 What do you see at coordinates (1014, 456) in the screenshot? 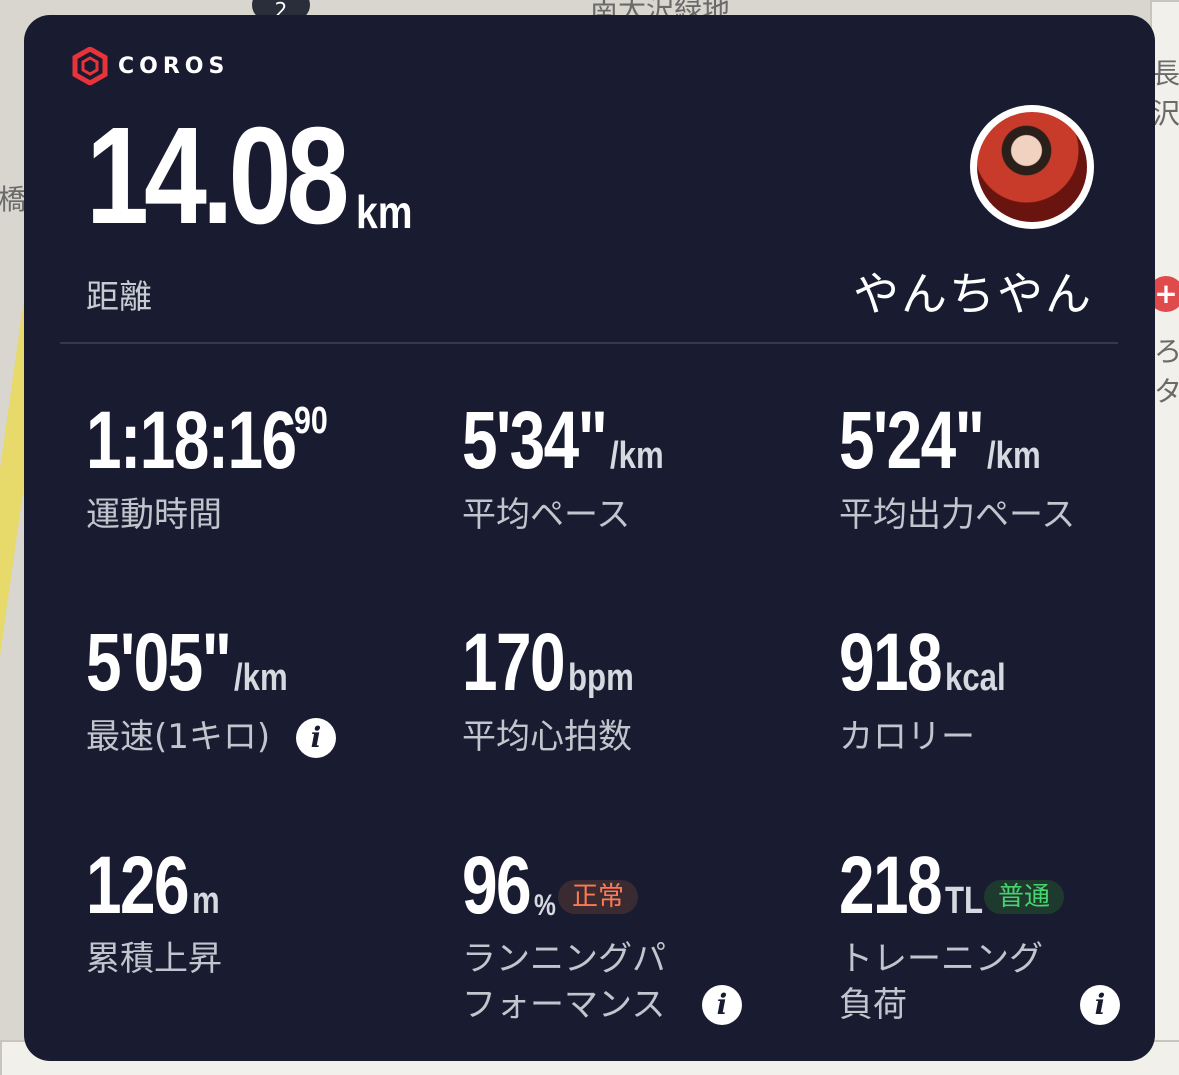
I see `avg-power-pace-unit: /km` at bounding box center [1014, 456].